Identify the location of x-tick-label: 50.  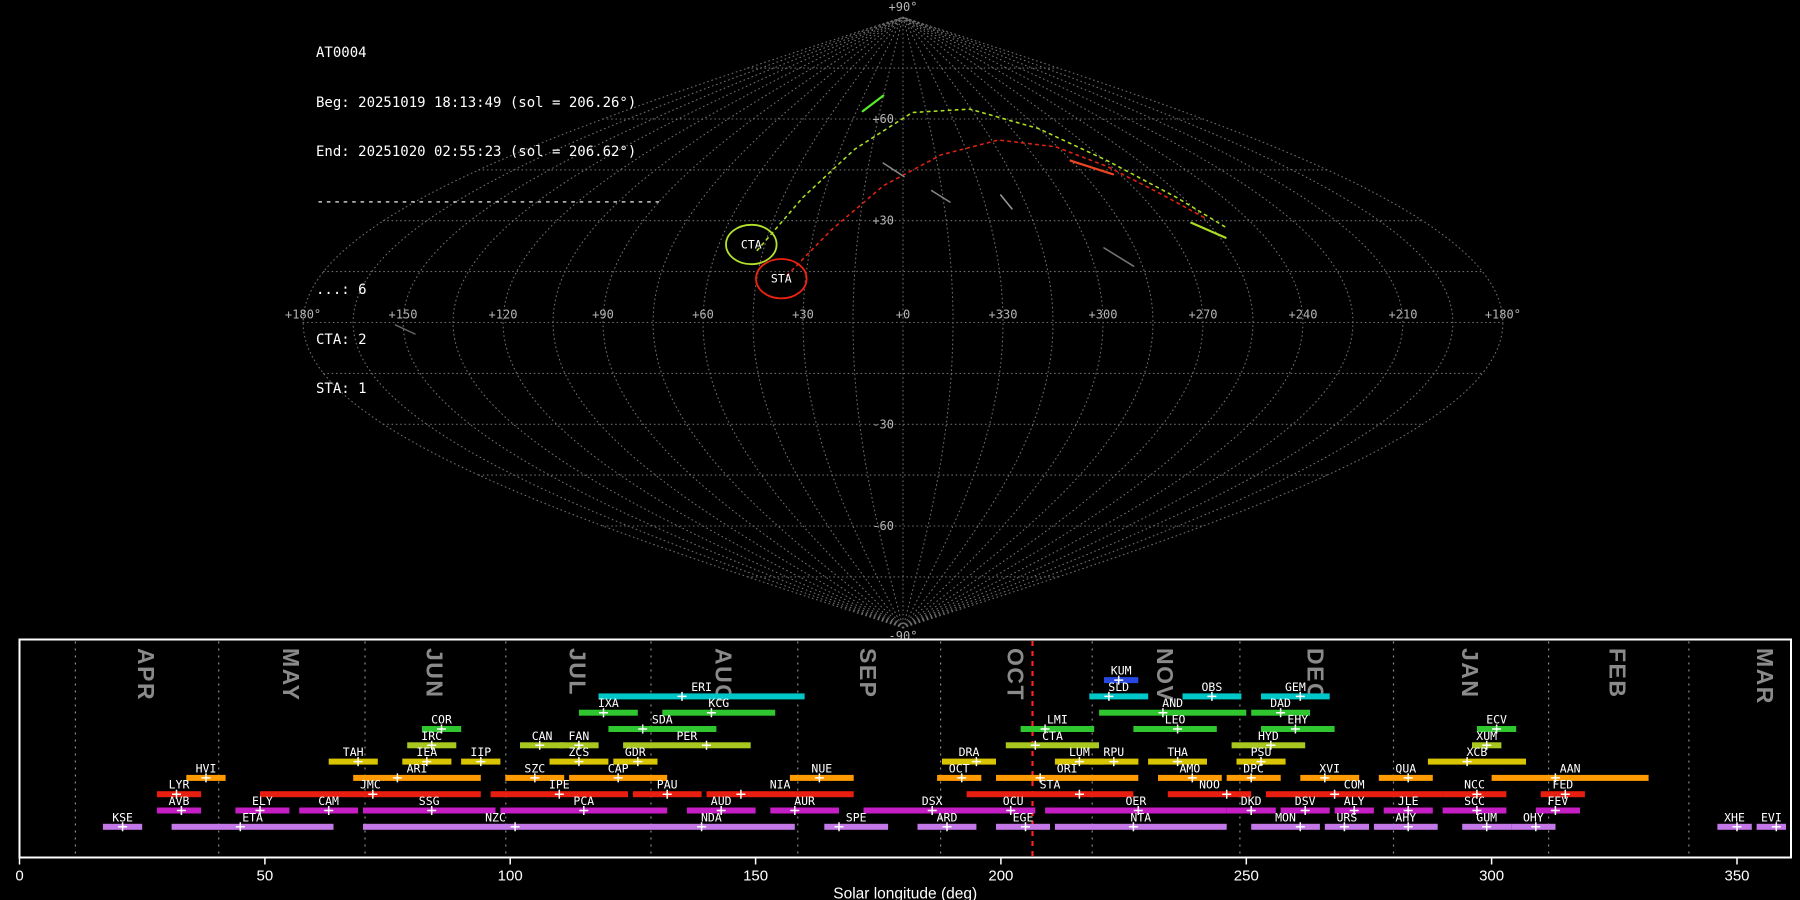
(265, 876).